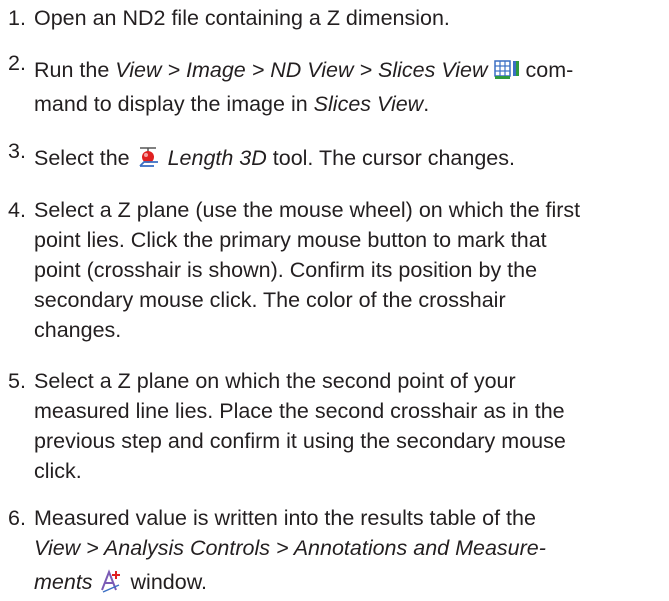 The image size is (669, 601). What do you see at coordinates (506, 74) in the screenshot?
I see `slices-view-icon` at bounding box center [506, 74].